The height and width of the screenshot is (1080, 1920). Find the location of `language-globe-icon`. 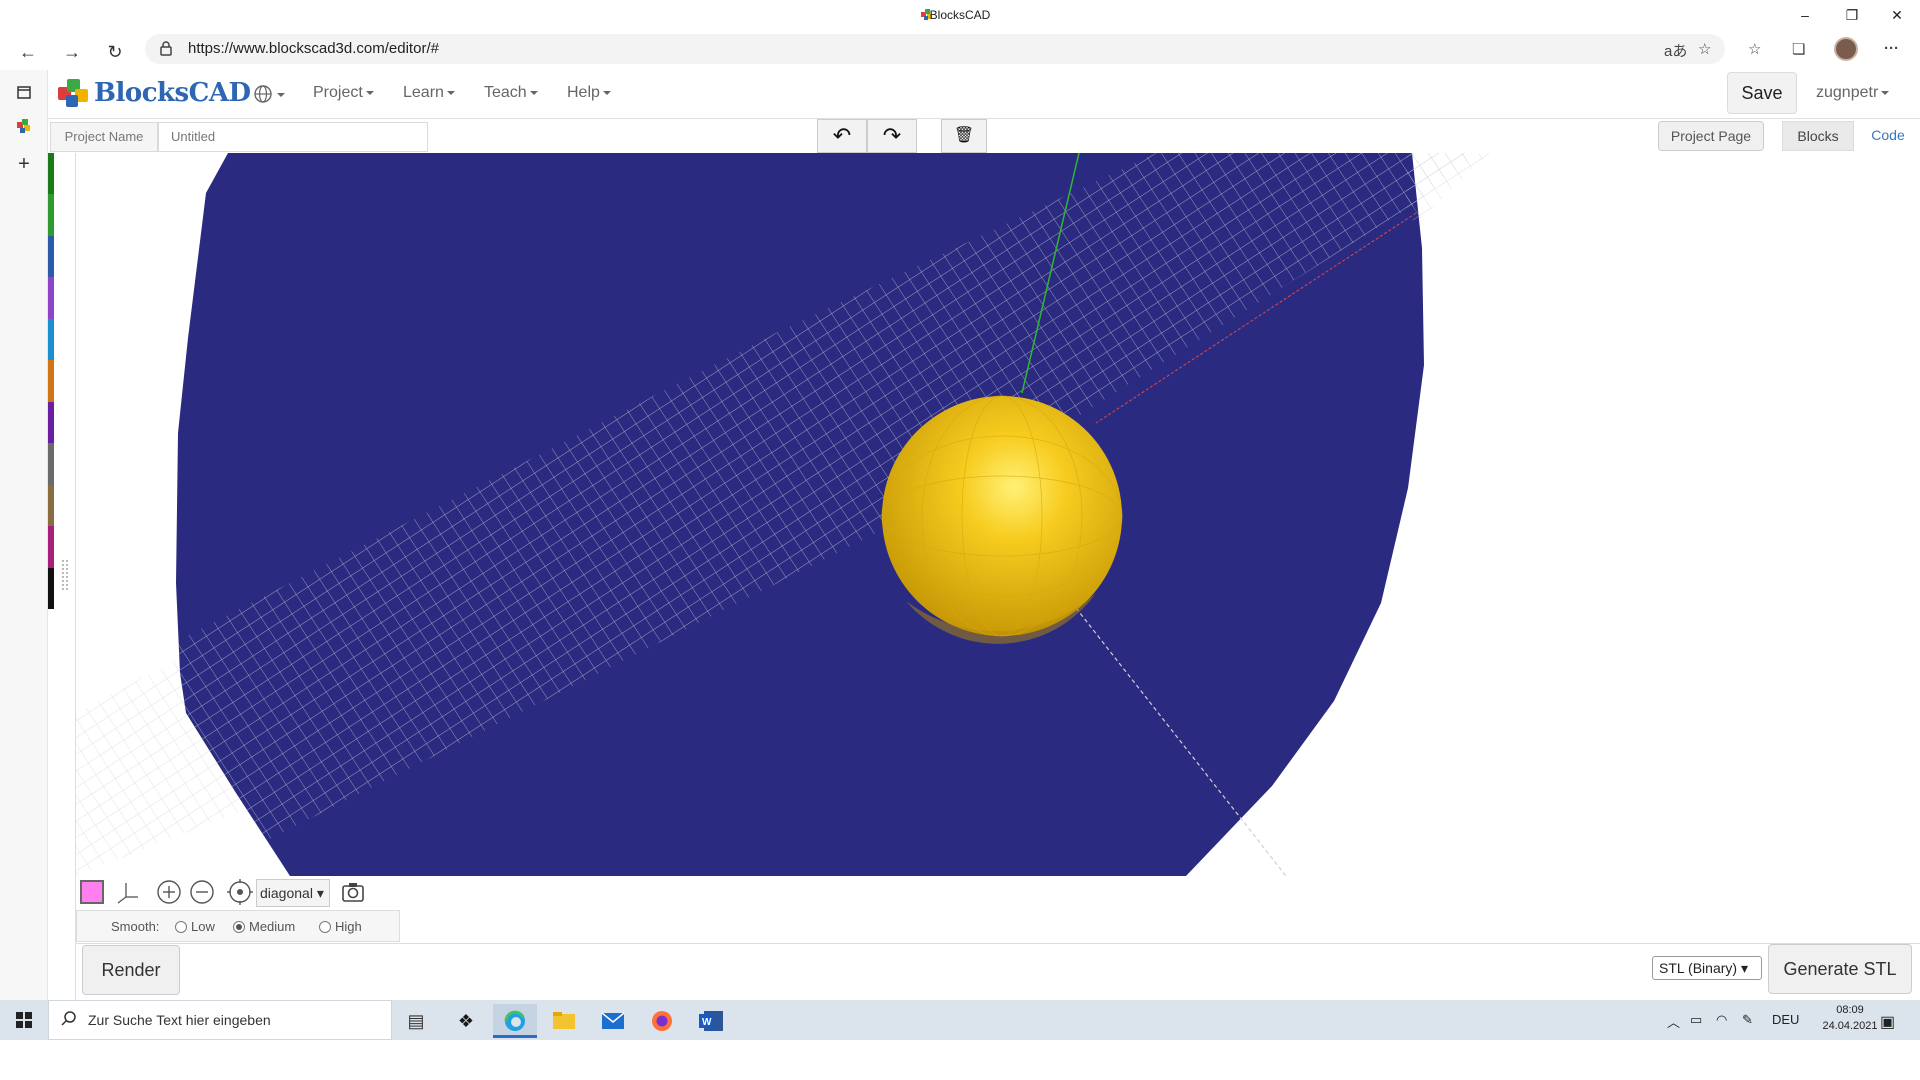

language-globe-icon is located at coordinates (263, 94).